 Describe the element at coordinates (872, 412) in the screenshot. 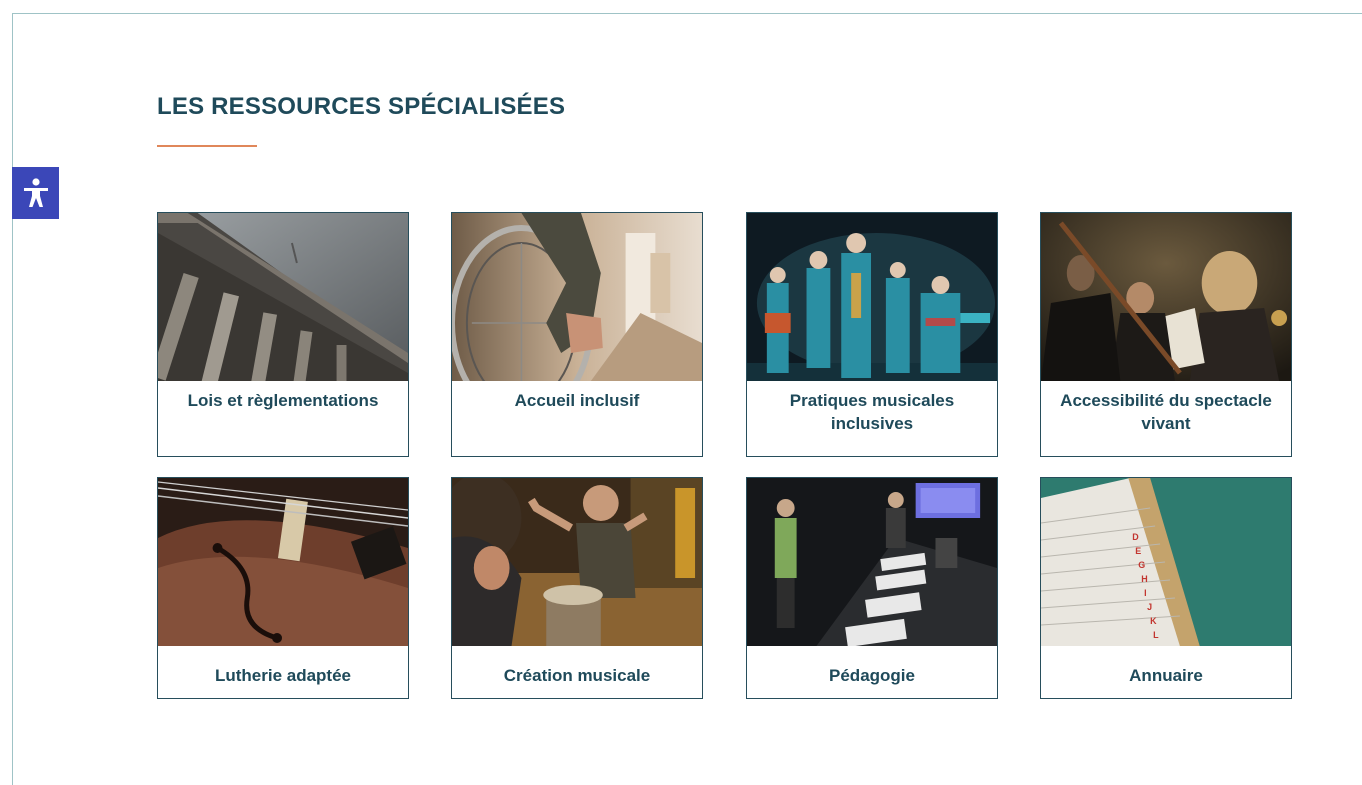

I see `card-label: Pratiques musicales inclusives` at that location.